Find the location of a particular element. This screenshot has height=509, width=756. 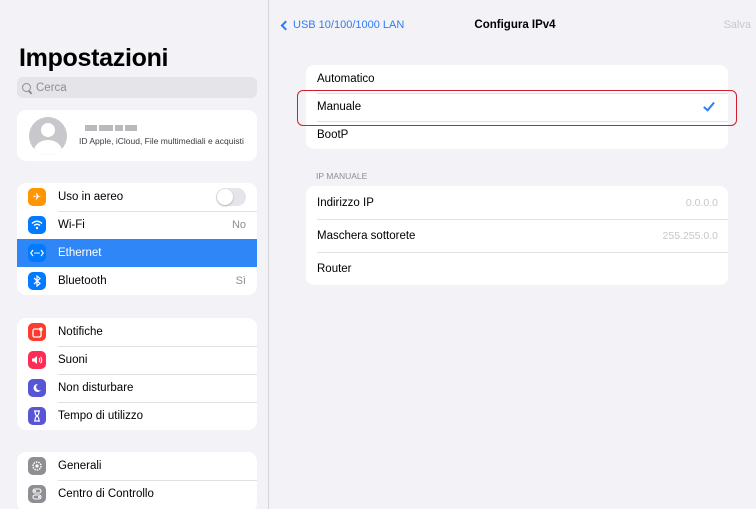

navigation-bar: USB 10/100/1000 LAN Configura IPv4 Salva is located at coordinates (513, 18).